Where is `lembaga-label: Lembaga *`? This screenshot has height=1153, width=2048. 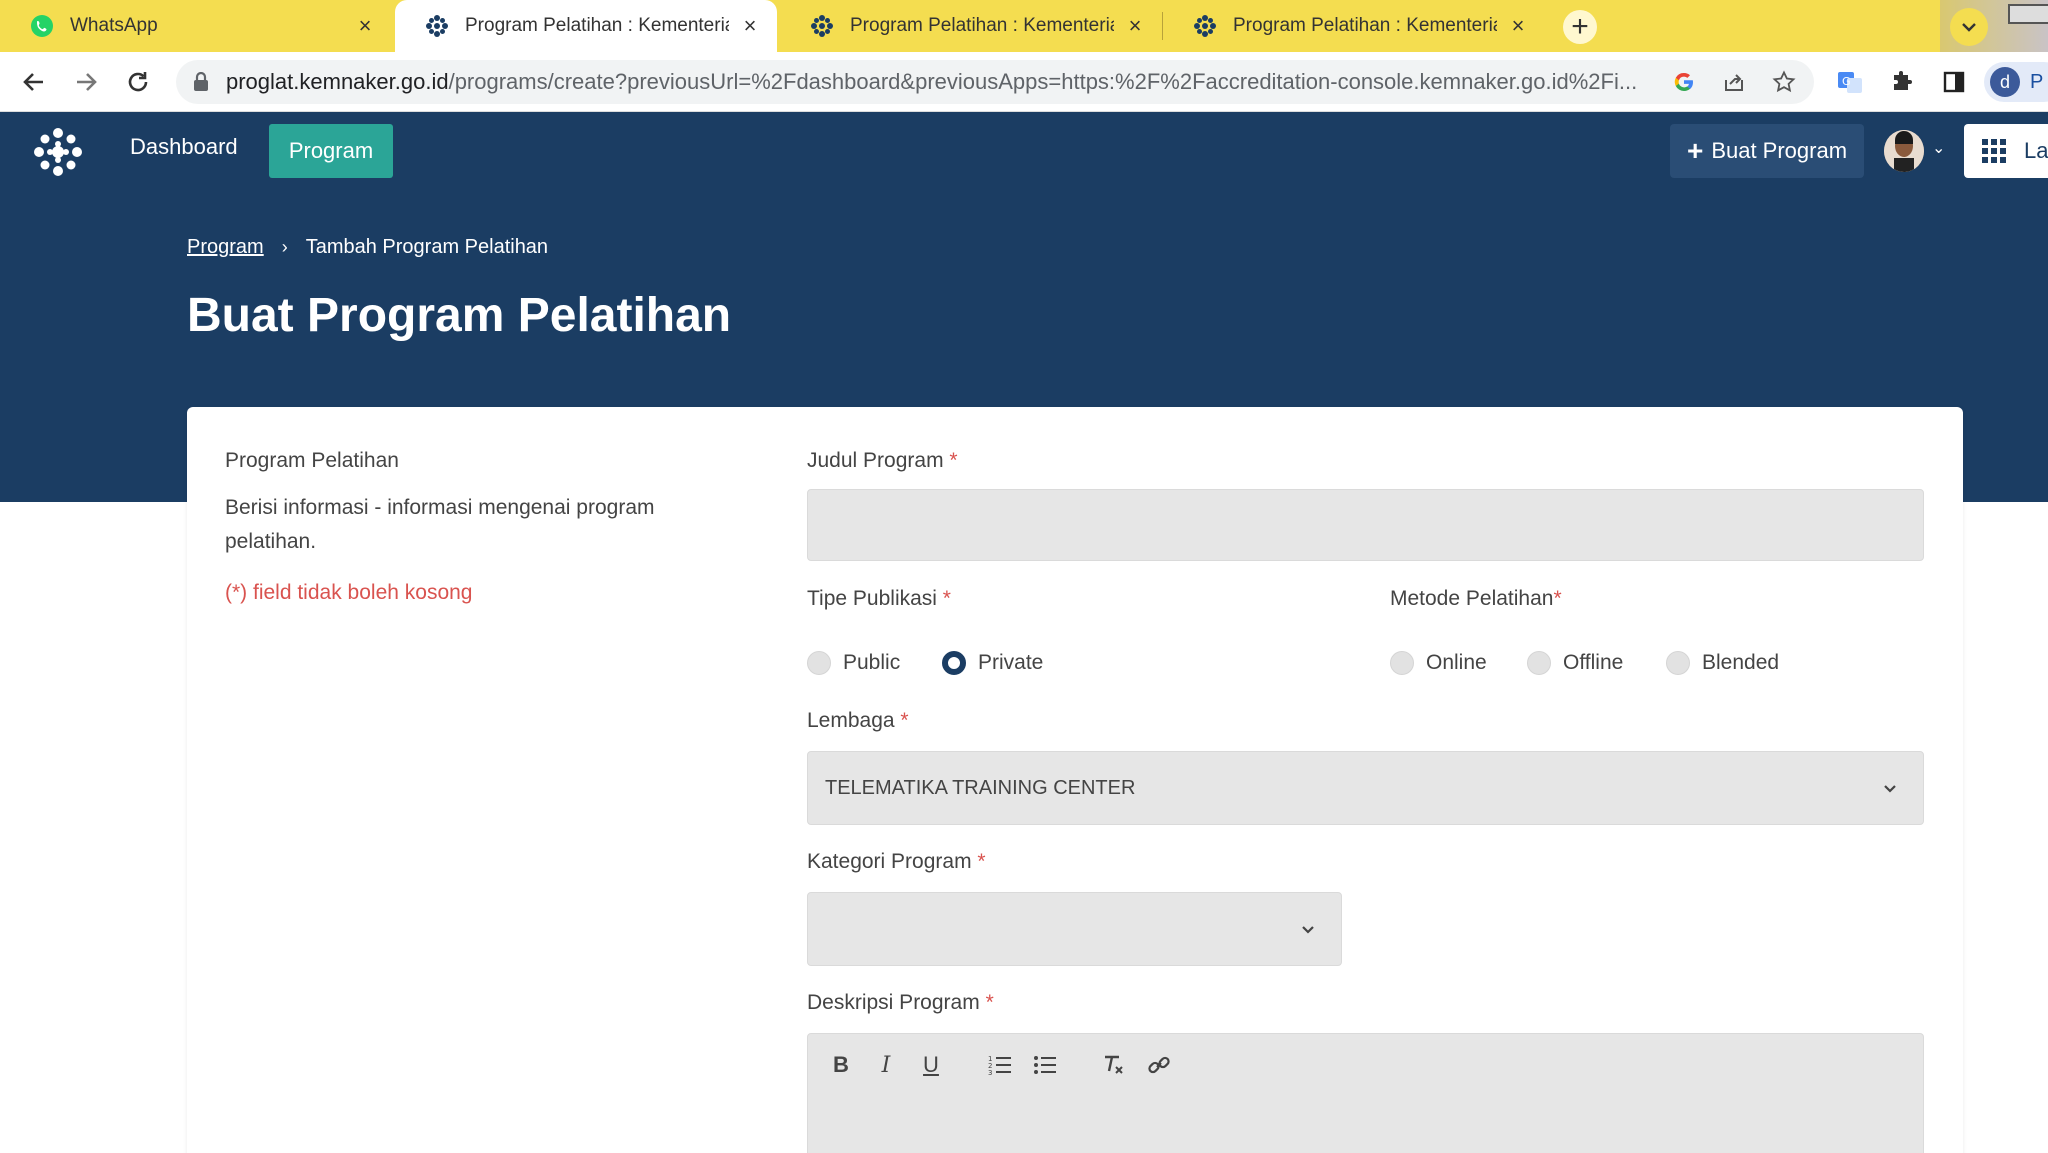 lembaga-label: Lembaga * is located at coordinates (858, 721).